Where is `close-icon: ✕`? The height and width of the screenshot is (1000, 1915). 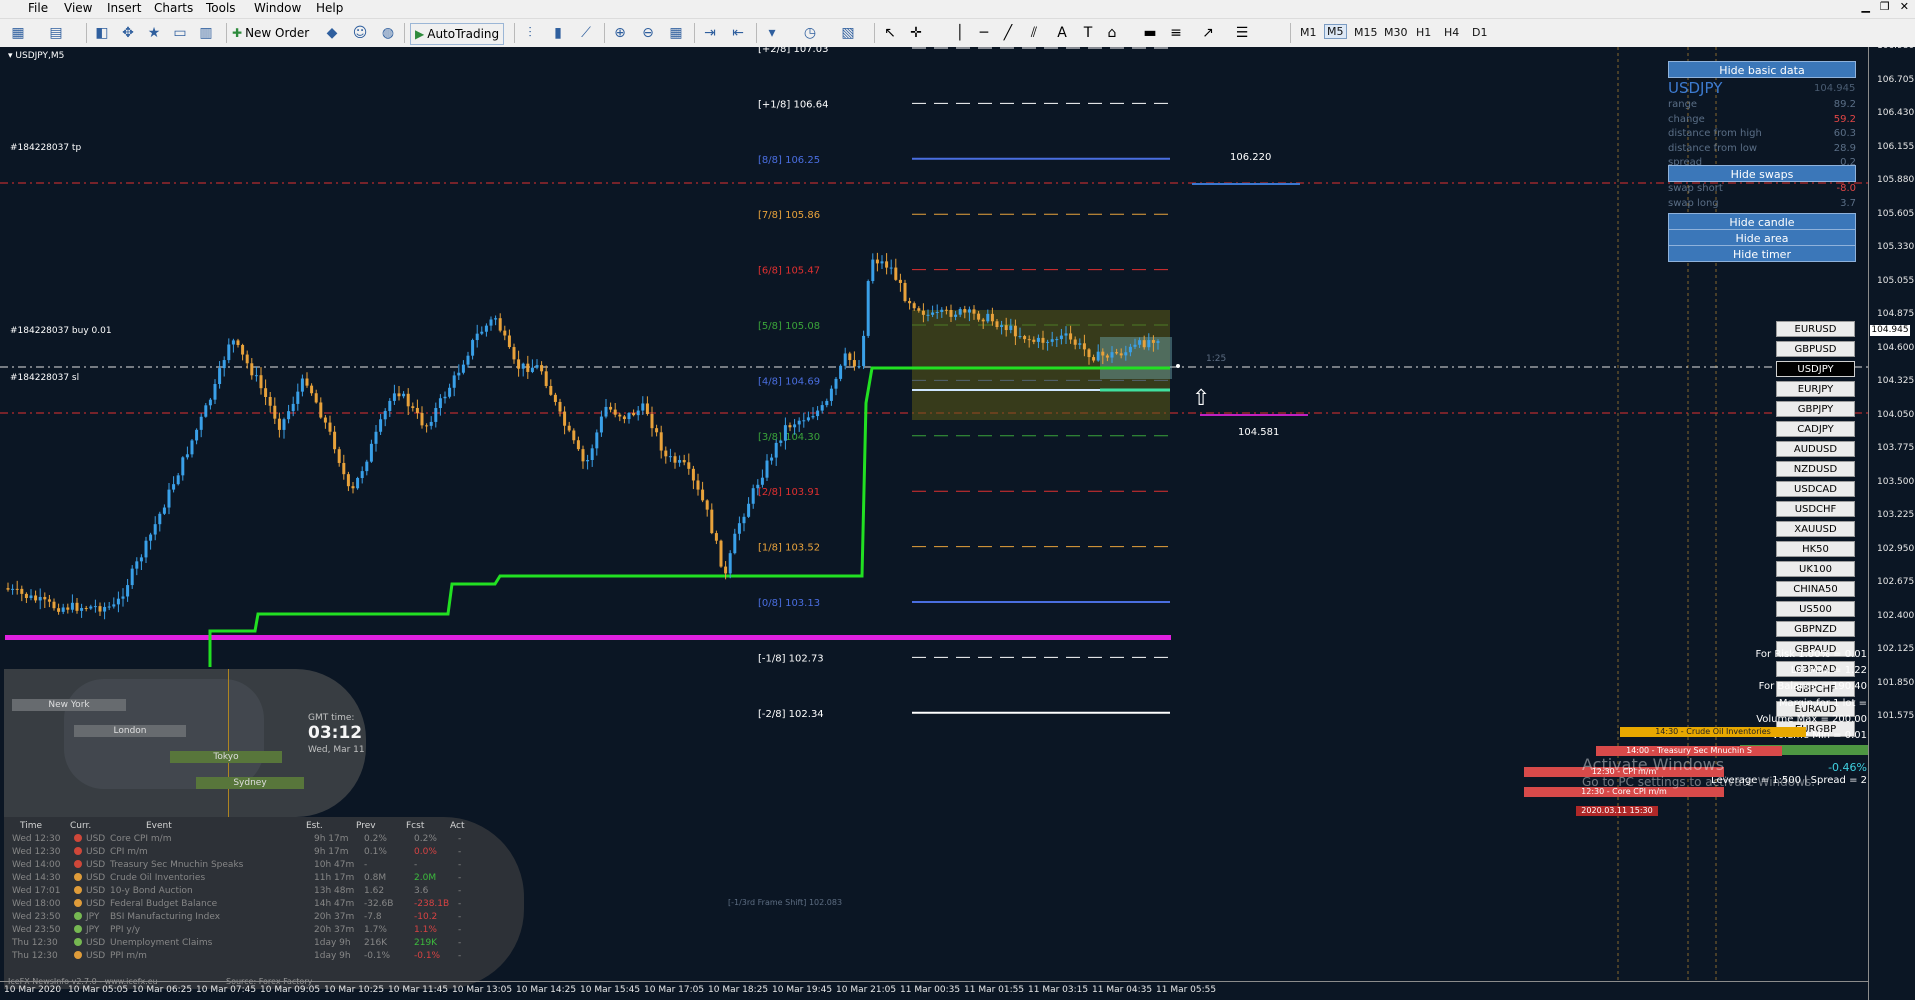 close-icon: ✕ is located at coordinates (1904, 9).